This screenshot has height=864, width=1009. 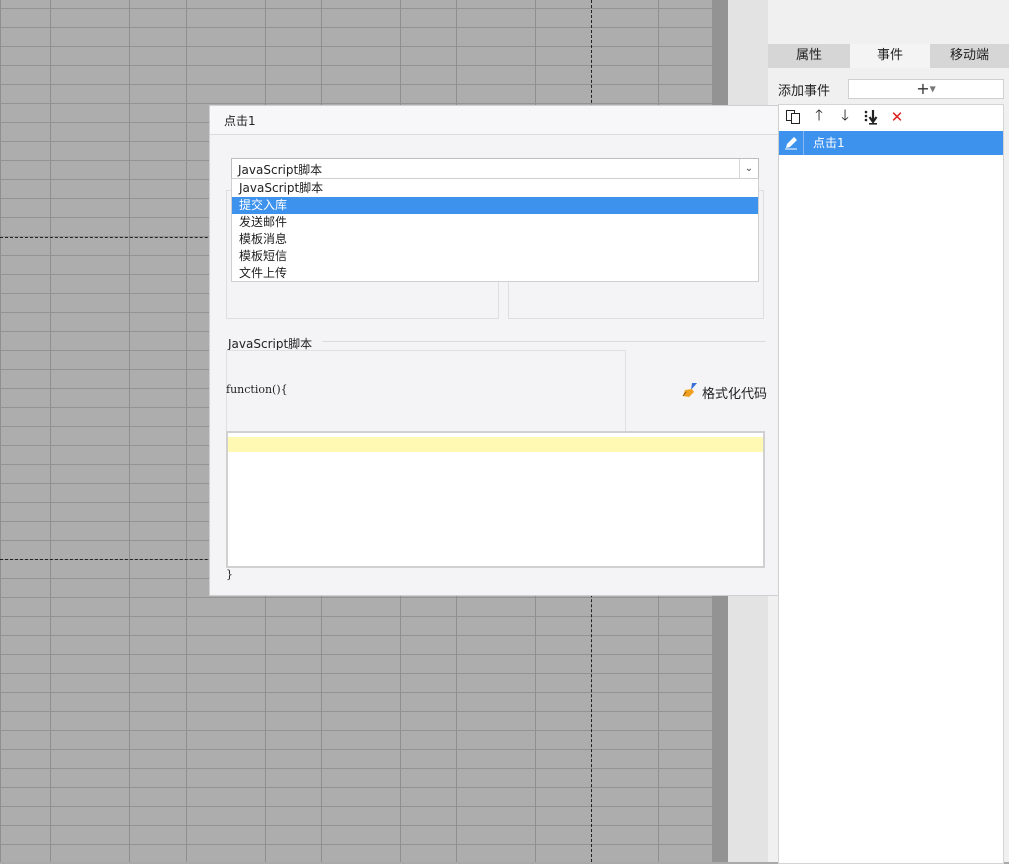 What do you see at coordinates (891, 143) in the screenshot?
I see `event-list-item: 点击1` at bounding box center [891, 143].